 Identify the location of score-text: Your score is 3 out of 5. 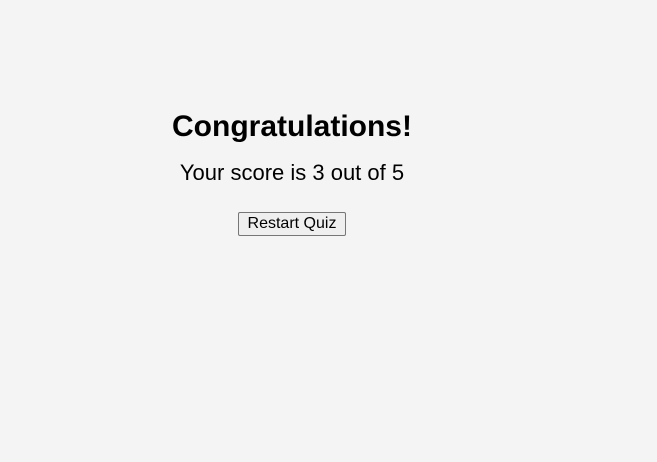
(292, 172).